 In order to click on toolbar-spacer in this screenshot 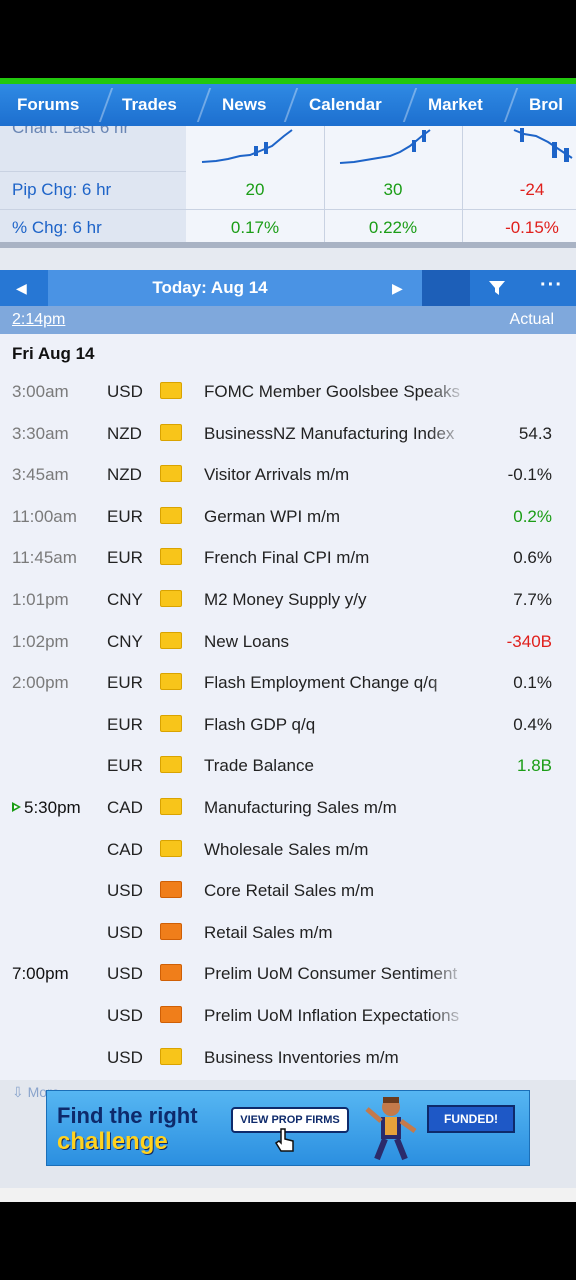, I will do `click(446, 288)`.